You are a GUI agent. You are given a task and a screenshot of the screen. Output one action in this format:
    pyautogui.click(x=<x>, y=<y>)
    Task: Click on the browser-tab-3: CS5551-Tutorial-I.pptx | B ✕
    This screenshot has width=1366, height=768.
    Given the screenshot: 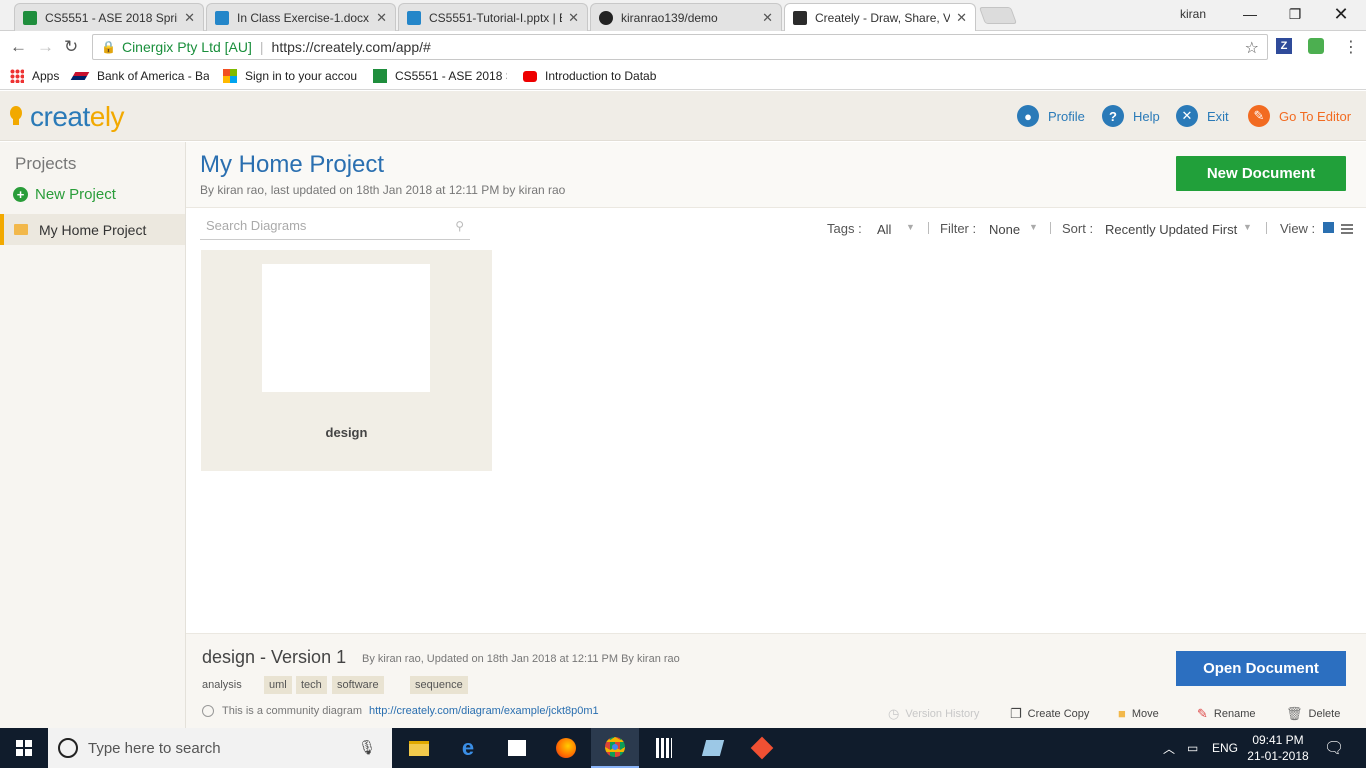 What is the action you would take?
    pyautogui.click(x=493, y=17)
    